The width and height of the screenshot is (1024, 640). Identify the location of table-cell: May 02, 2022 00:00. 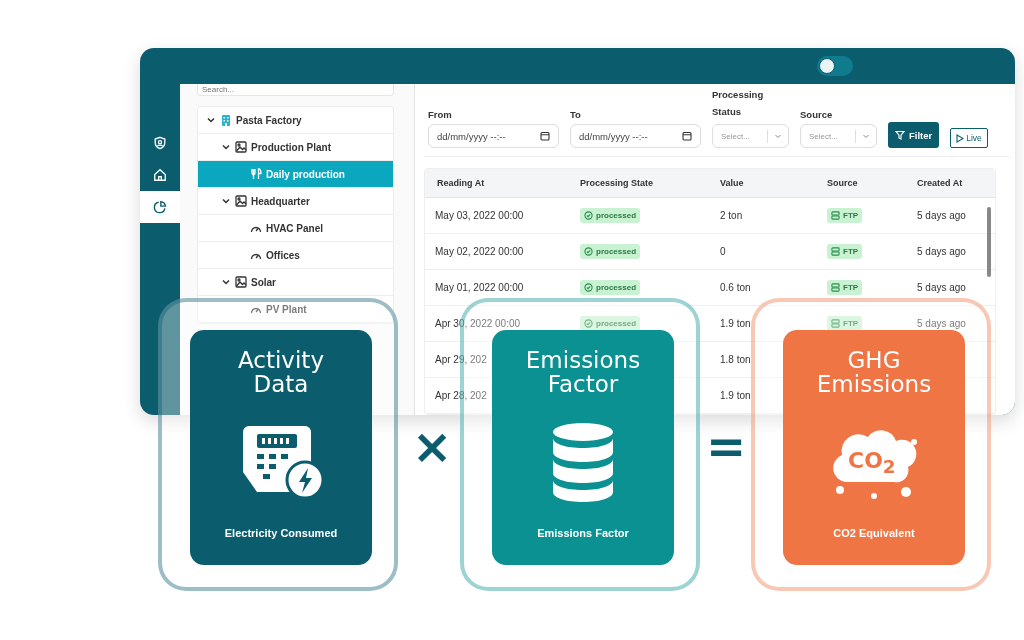
(479, 251).